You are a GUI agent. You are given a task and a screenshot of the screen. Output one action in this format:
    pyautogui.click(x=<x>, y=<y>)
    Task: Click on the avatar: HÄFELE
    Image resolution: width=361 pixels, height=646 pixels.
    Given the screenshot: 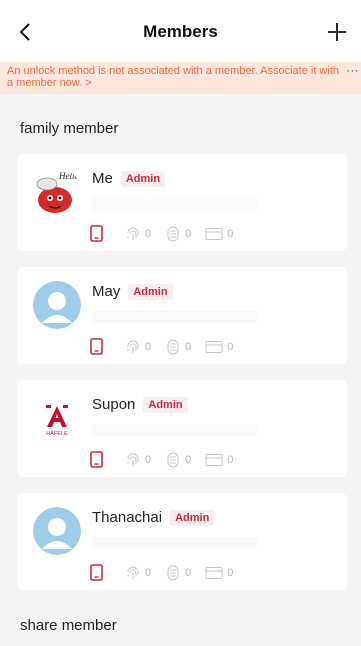 What is the action you would take?
    pyautogui.click(x=57, y=418)
    